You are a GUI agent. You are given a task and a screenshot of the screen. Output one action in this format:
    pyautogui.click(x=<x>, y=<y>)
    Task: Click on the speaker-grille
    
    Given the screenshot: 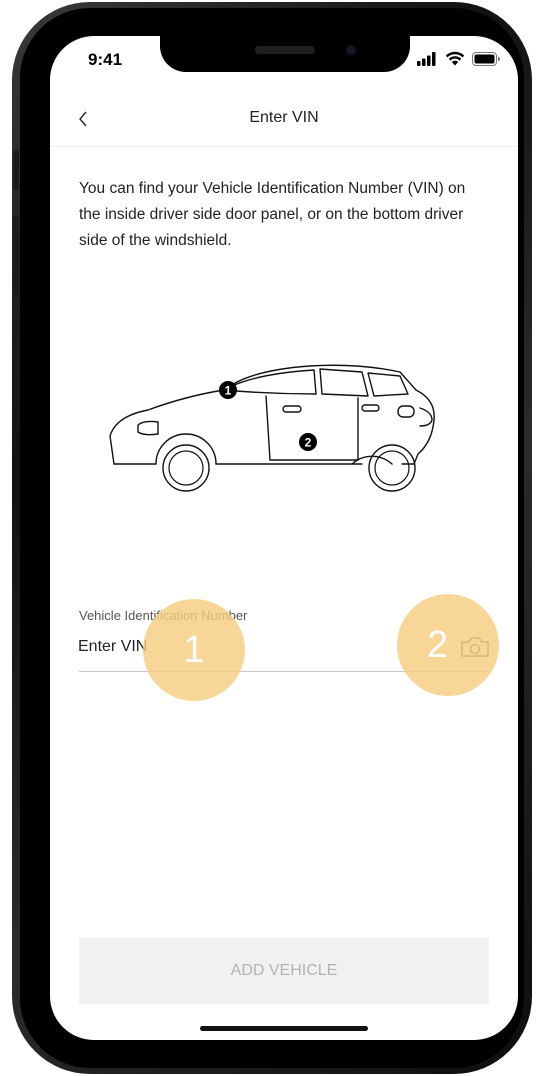 What is the action you would take?
    pyautogui.click(x=285, y=50)
    